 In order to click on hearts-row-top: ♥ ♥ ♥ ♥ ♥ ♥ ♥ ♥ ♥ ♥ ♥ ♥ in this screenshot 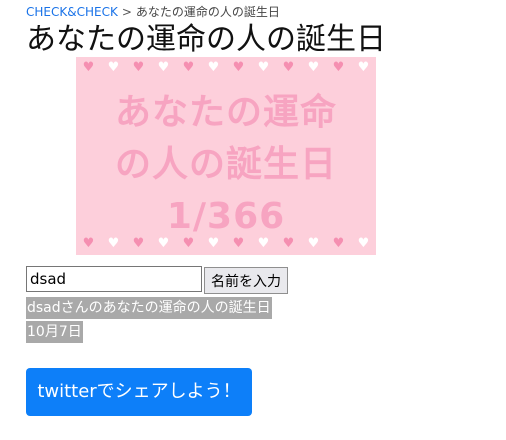, I will do `click(226, 68)`.